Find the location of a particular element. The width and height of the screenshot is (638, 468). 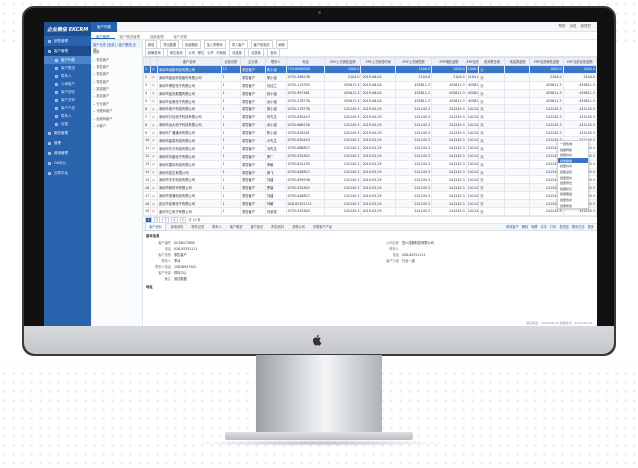

column-header: 客户名称 is located at coordinates (189, 61).